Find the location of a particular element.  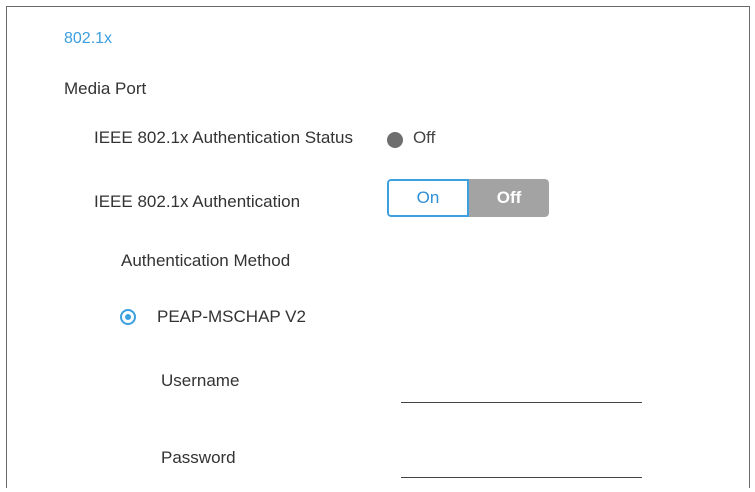

auth-status-label: IEEE 802.1x Authentication Status is located at coordinates (223, 137).